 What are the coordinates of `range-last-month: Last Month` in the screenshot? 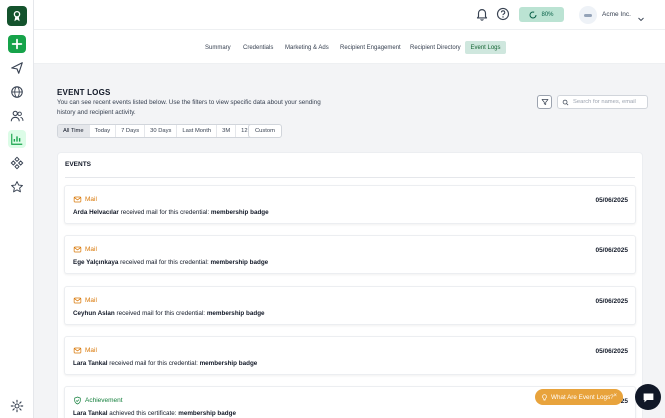 It's located at (197, 131).